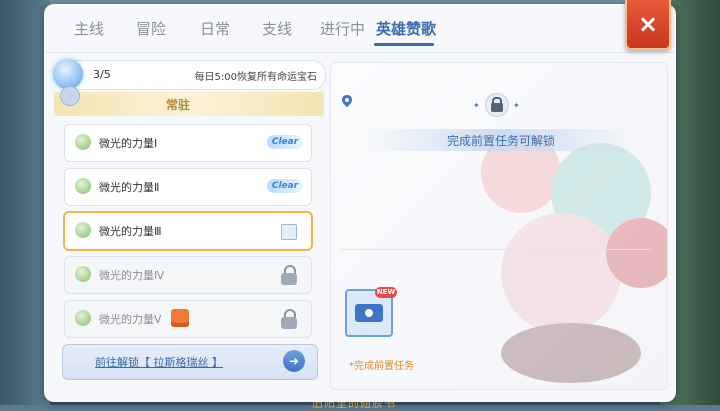 The image size is (720, 411). Describe the element at coordinates (25, 202) in the screenshot. I see `scene-left` at that location.